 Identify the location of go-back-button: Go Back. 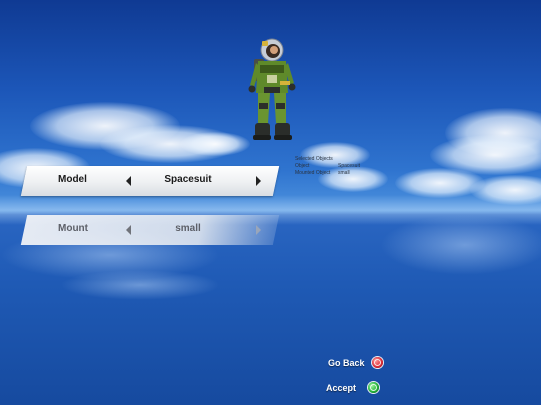
(355, 362).